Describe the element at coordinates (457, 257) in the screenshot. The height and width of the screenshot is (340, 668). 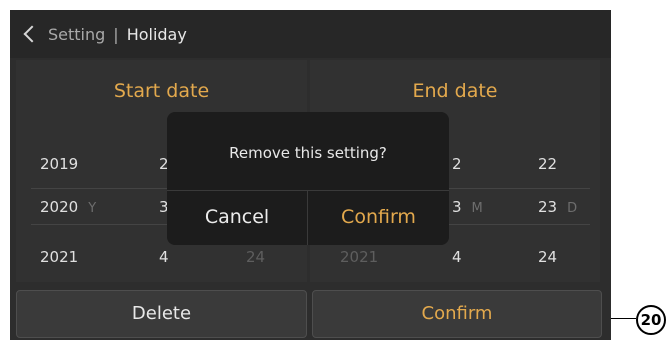
I see `end-month-next: 4` at that location.